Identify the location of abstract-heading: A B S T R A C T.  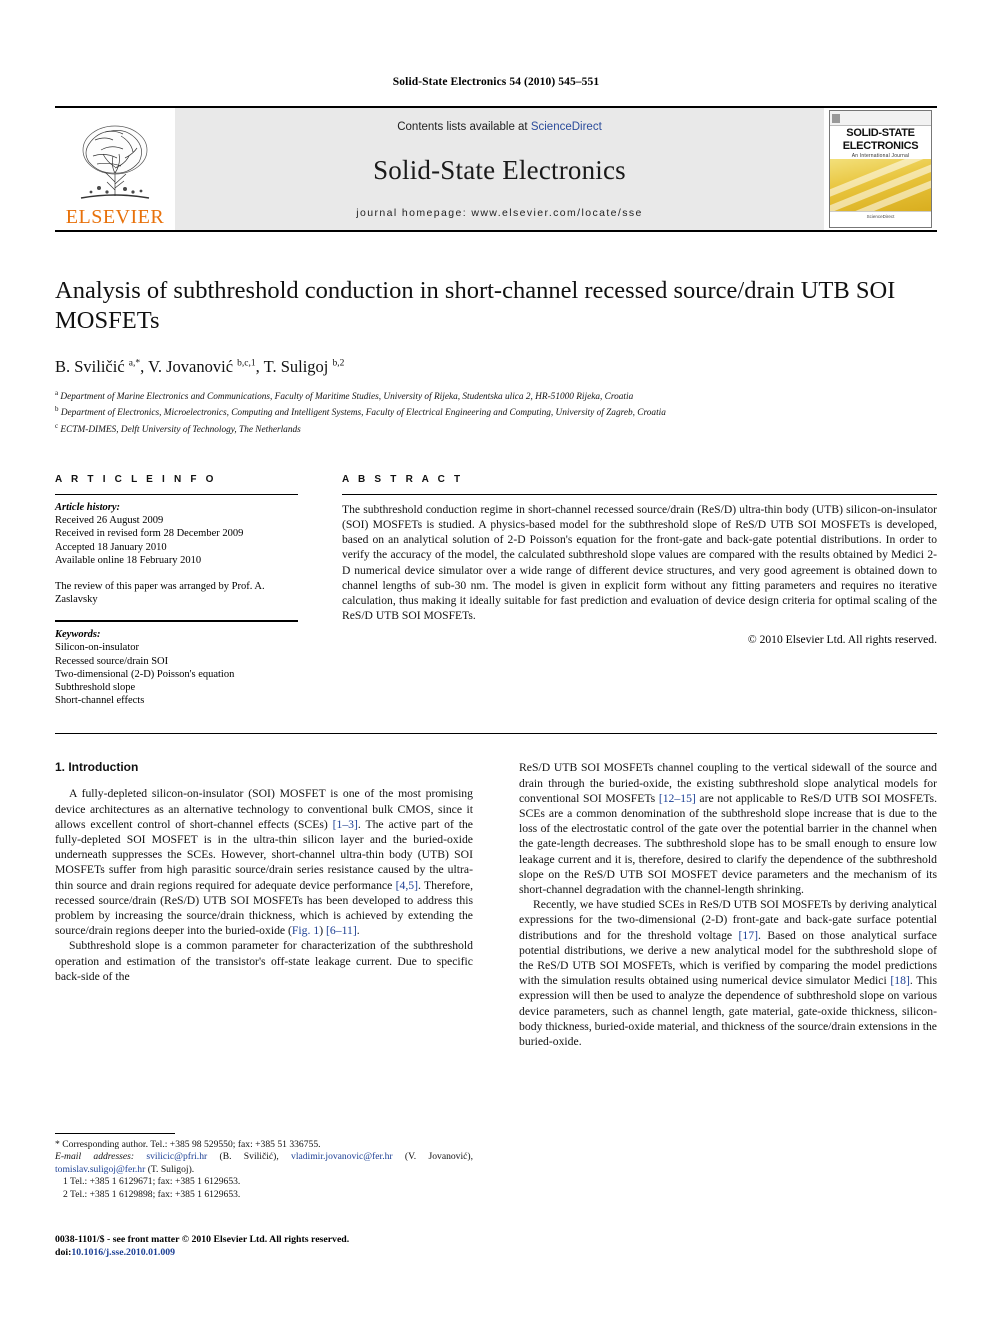
(403, 480).